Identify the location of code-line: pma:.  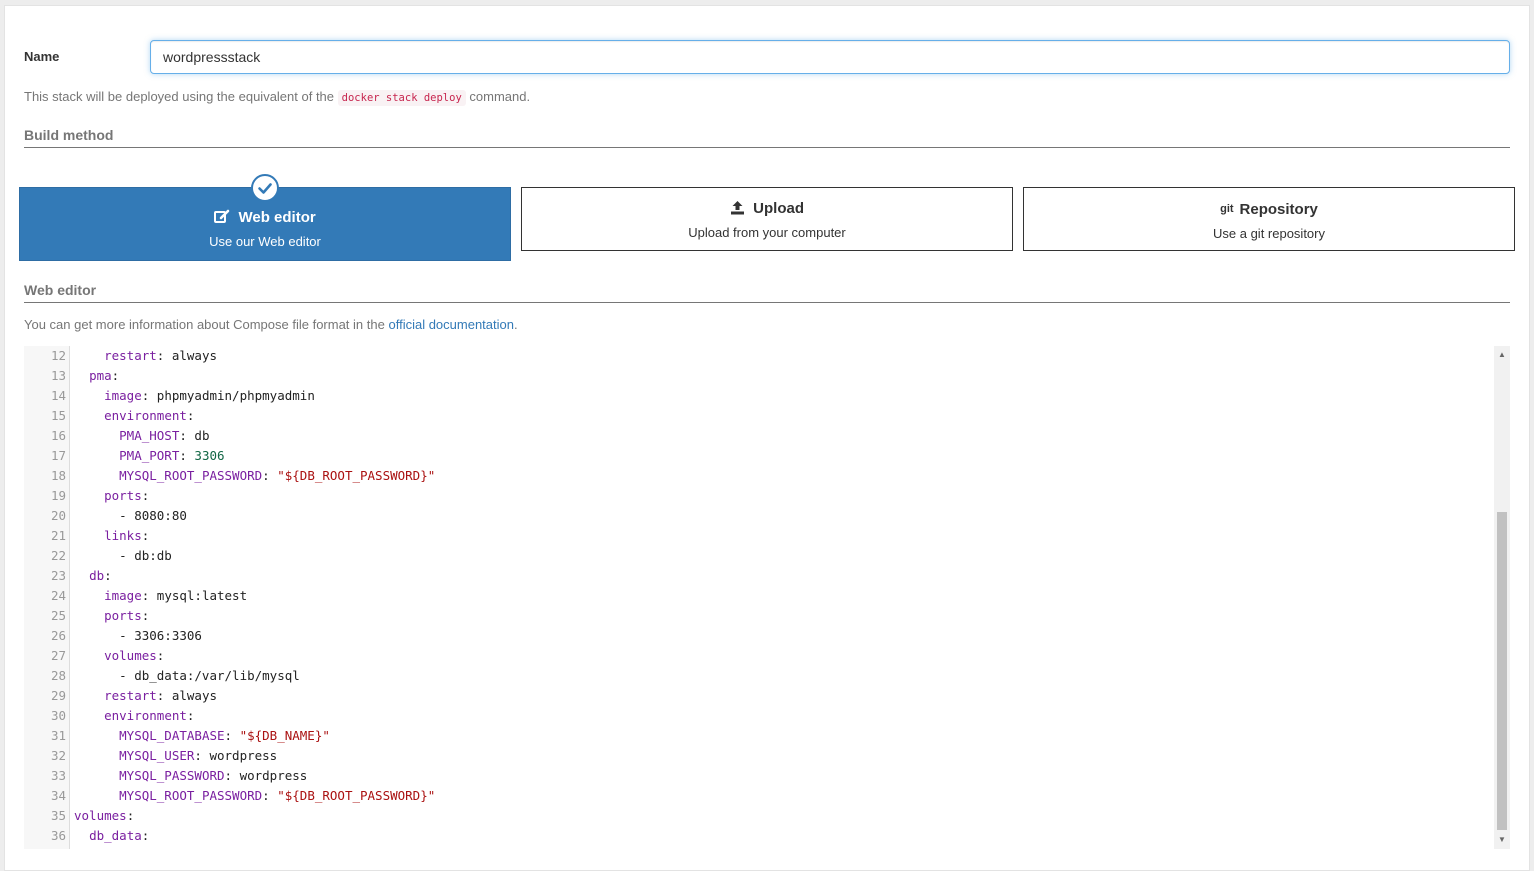
(96, 376).